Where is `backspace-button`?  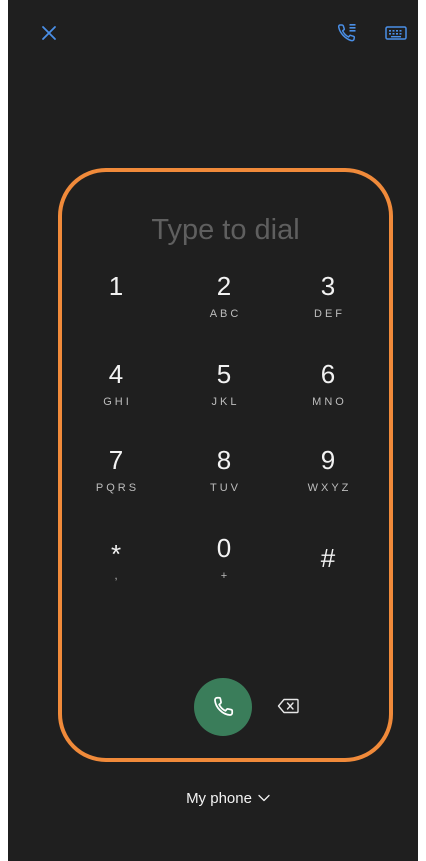 backspace-button is located at coordinates (288, 706).